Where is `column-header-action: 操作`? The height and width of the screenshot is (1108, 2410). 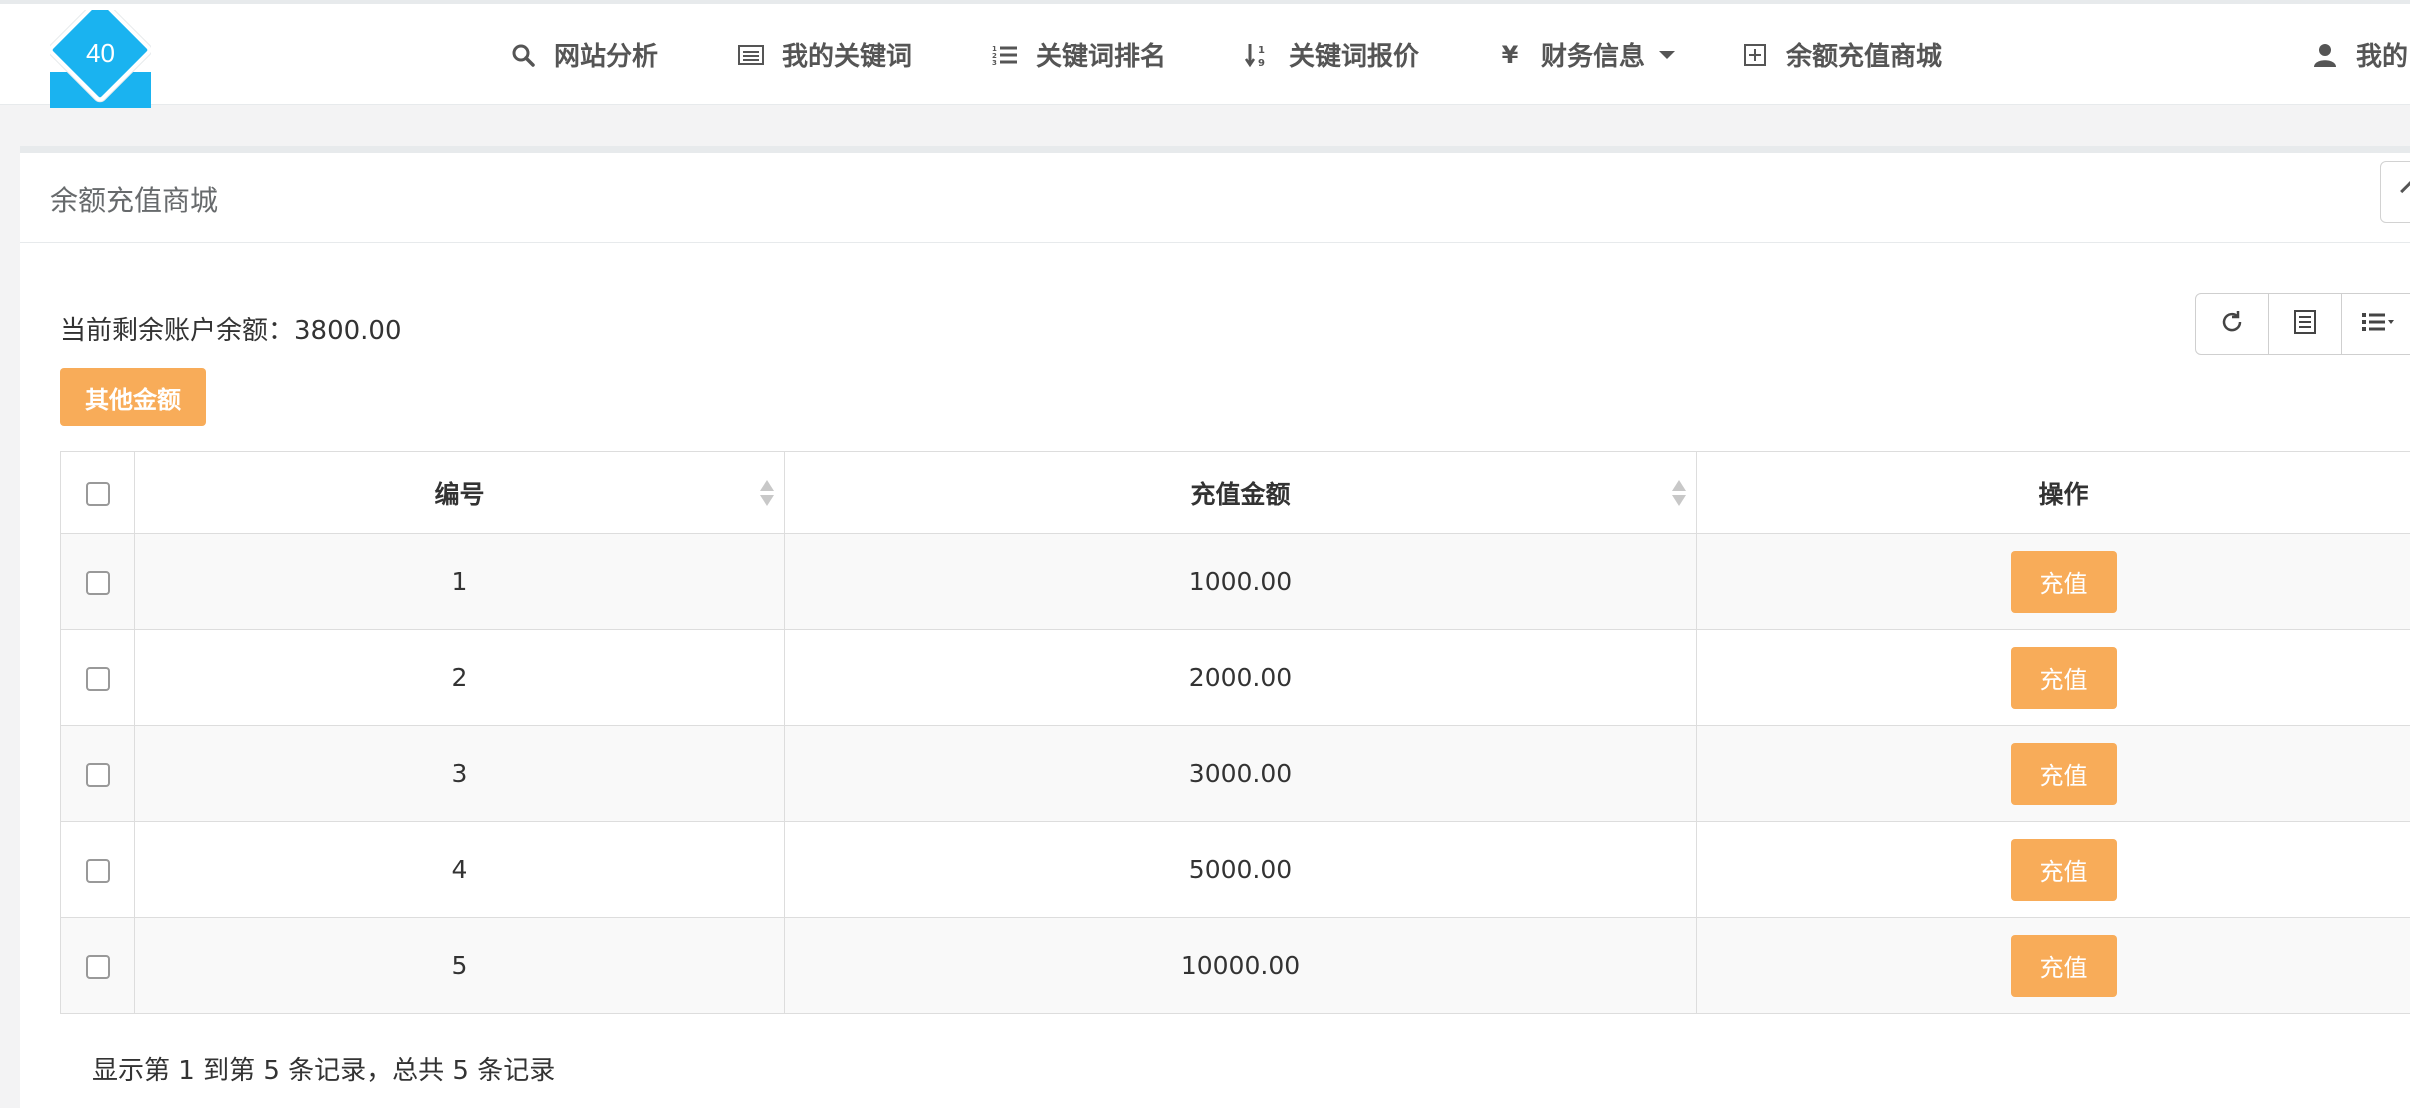
column-header-action: 操作 is located at coordinates (2053, 492).